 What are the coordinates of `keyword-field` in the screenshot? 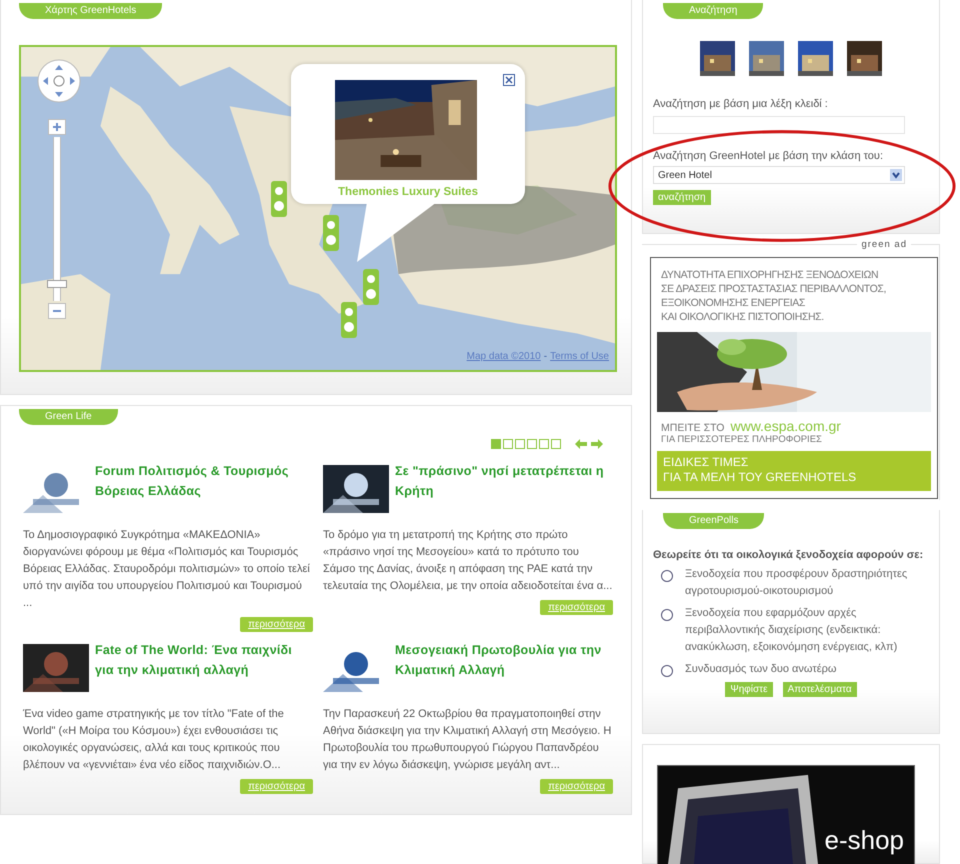 It's located at (779, 125).